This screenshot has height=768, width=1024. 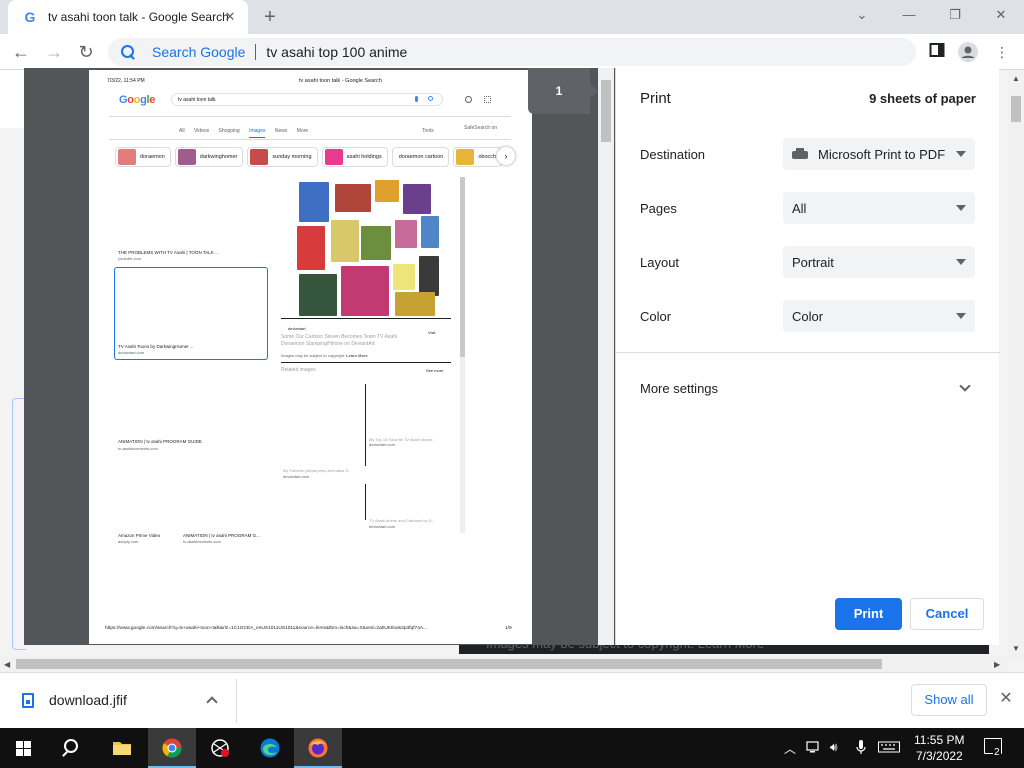 What do you see at coordinates (861, 749) in the screenshot?
I see `microphone-icon` at bounding box center [861, 749].